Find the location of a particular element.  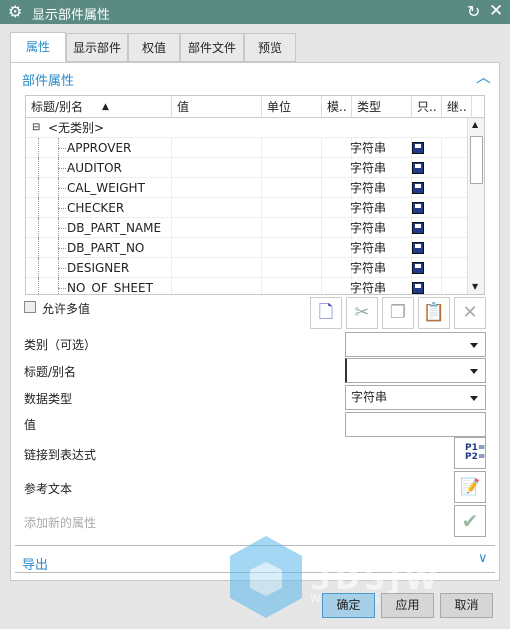

collapse-icon: ⊟ is located at coordinates (36, 128).